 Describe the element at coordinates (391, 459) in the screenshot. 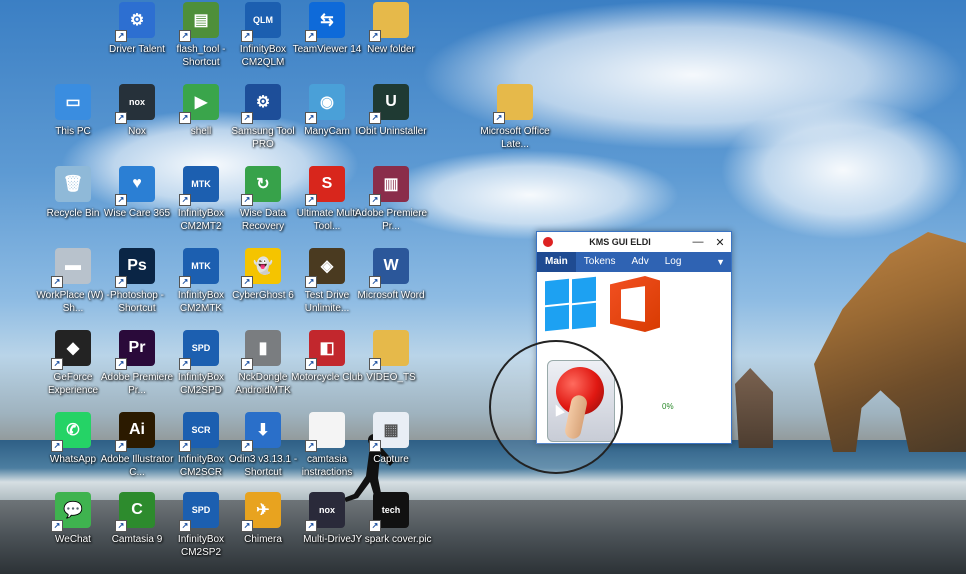

I see `desktop-icon-label: Capture` at that location.